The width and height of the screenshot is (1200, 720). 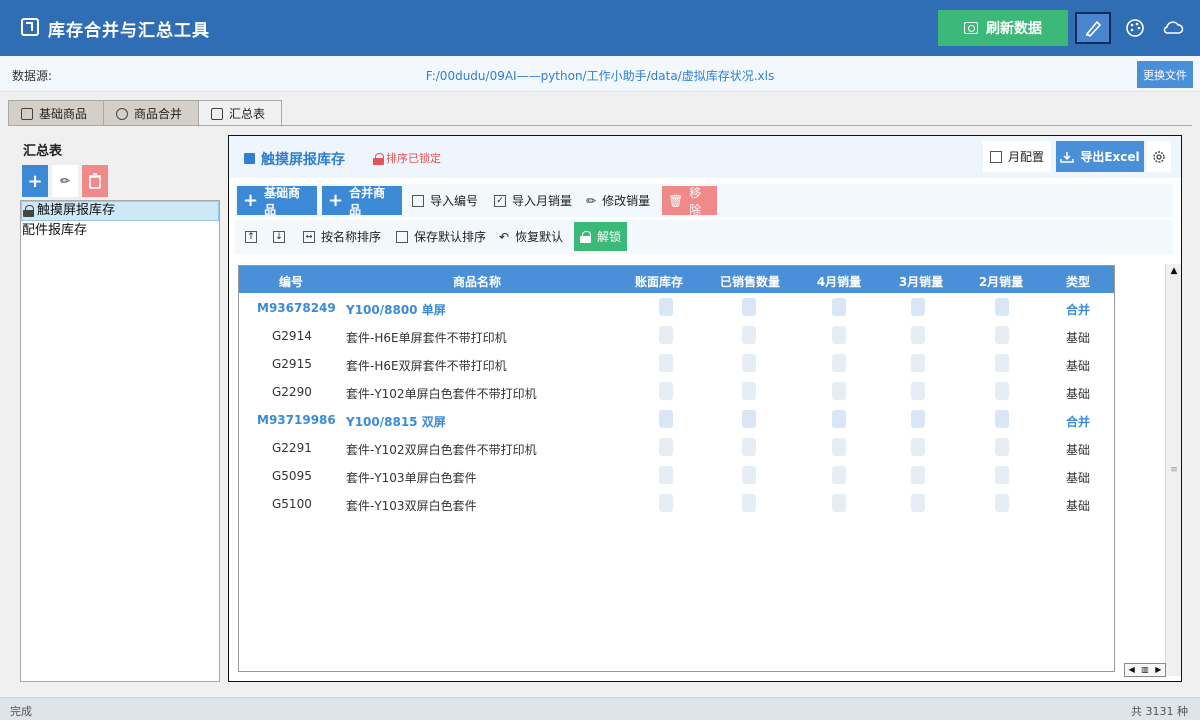 I want to click on table-row: G2915 套件-H6E双屏套件不带打印机 基础, so click(x=676, y=364).